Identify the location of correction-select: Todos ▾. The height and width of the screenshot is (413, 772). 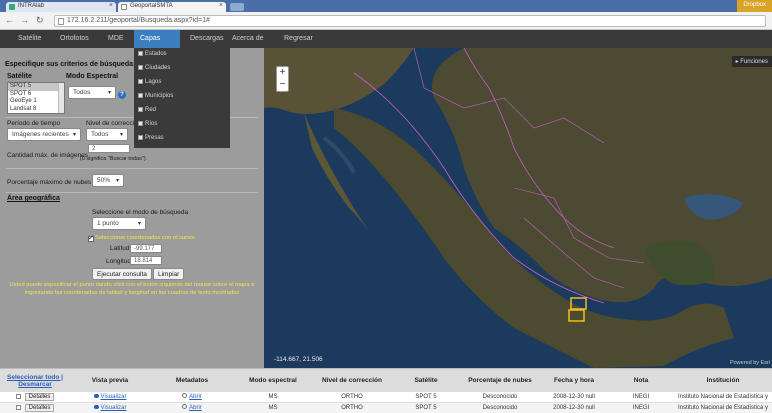
(107, 134).